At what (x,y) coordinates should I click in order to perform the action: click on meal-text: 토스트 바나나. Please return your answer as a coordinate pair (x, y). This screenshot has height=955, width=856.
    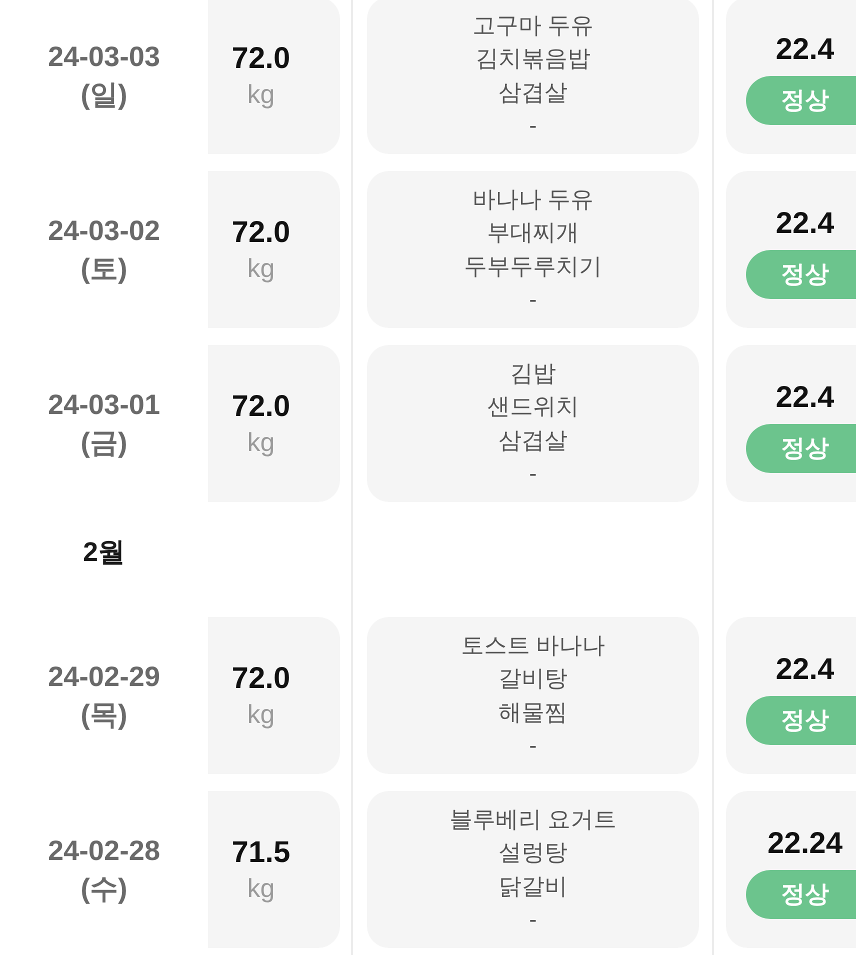
    Looking at the image, I should click on (533, 645).